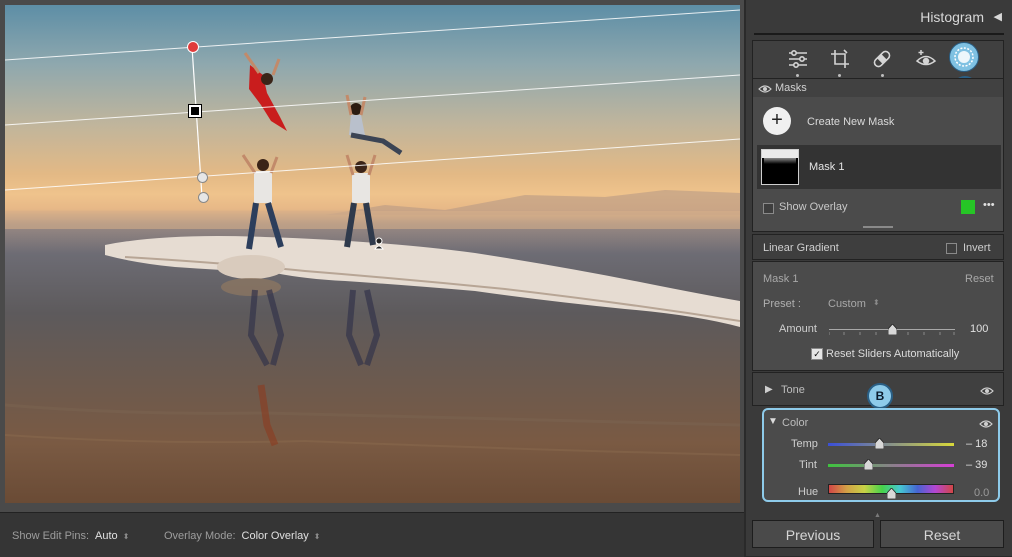 This screenshot has height=557, width=1012. I want to click on hue-slider-thumb, so click(891, 493).